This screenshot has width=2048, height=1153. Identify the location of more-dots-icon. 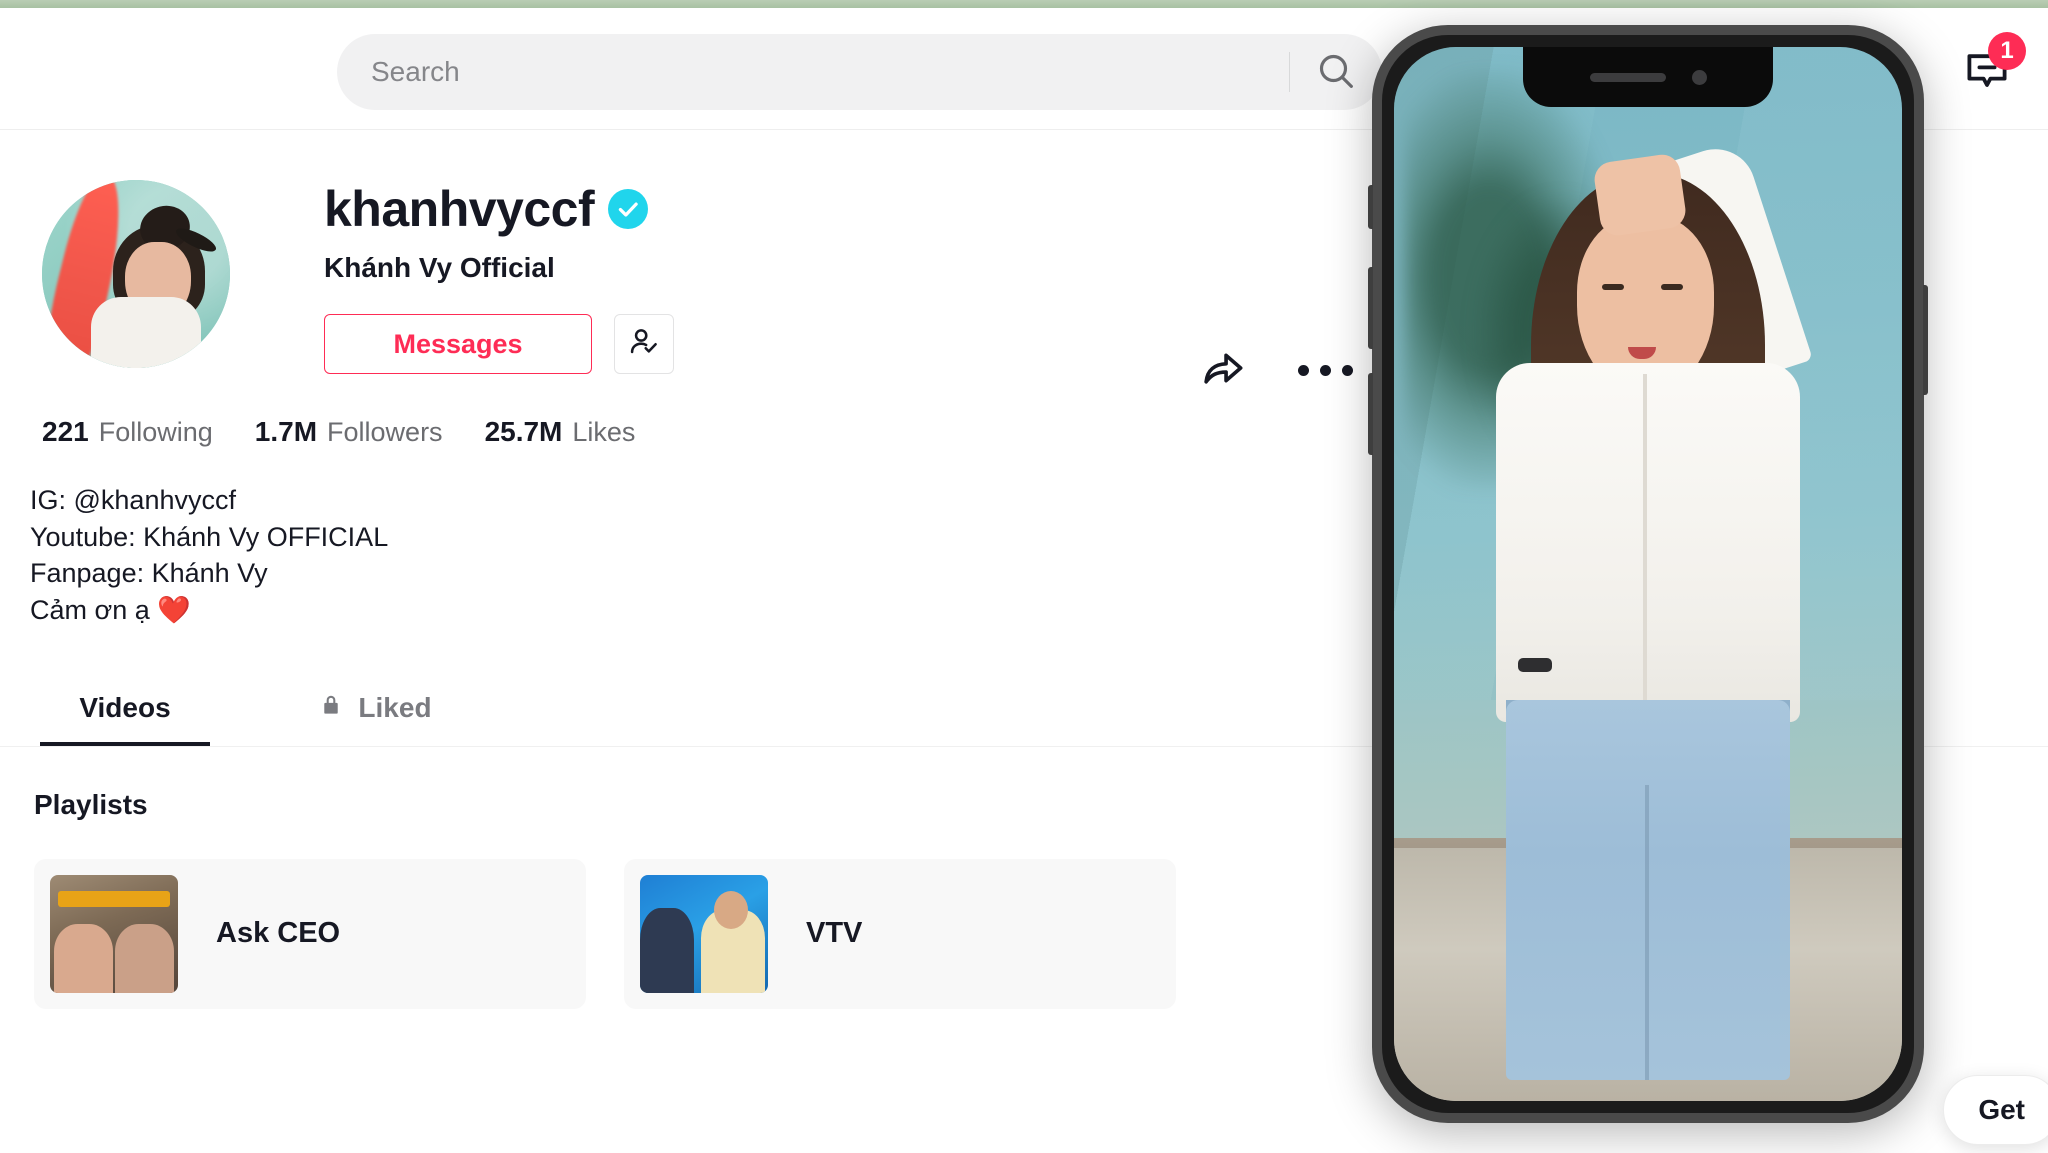
(1325, 370).